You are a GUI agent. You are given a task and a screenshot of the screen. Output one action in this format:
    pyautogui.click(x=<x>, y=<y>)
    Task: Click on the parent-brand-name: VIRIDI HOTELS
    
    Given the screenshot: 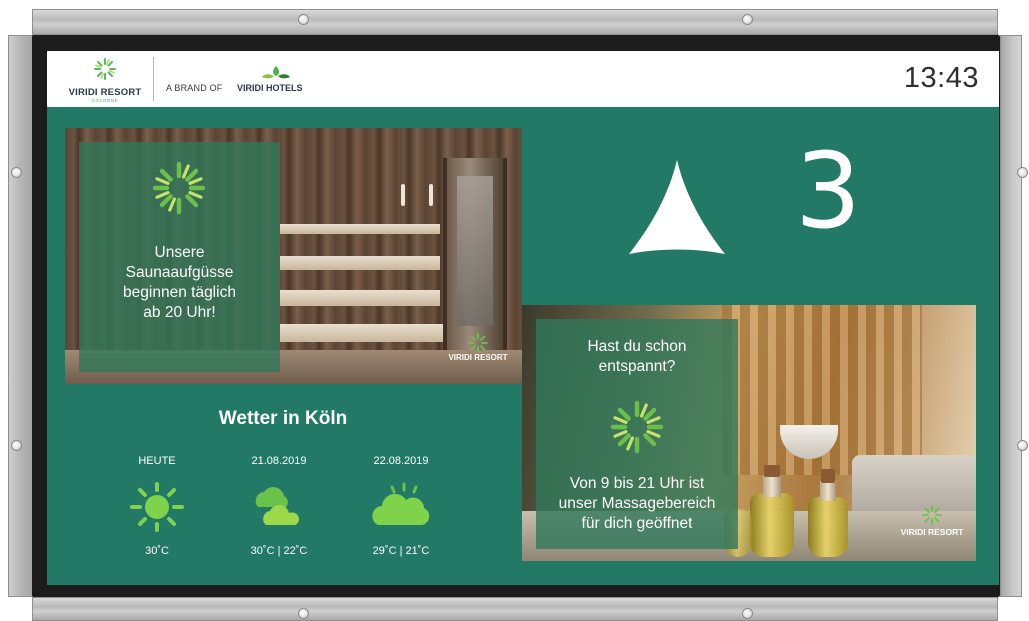 What is the action you would take?
    pyautogui.click(x=270, y=88)
    